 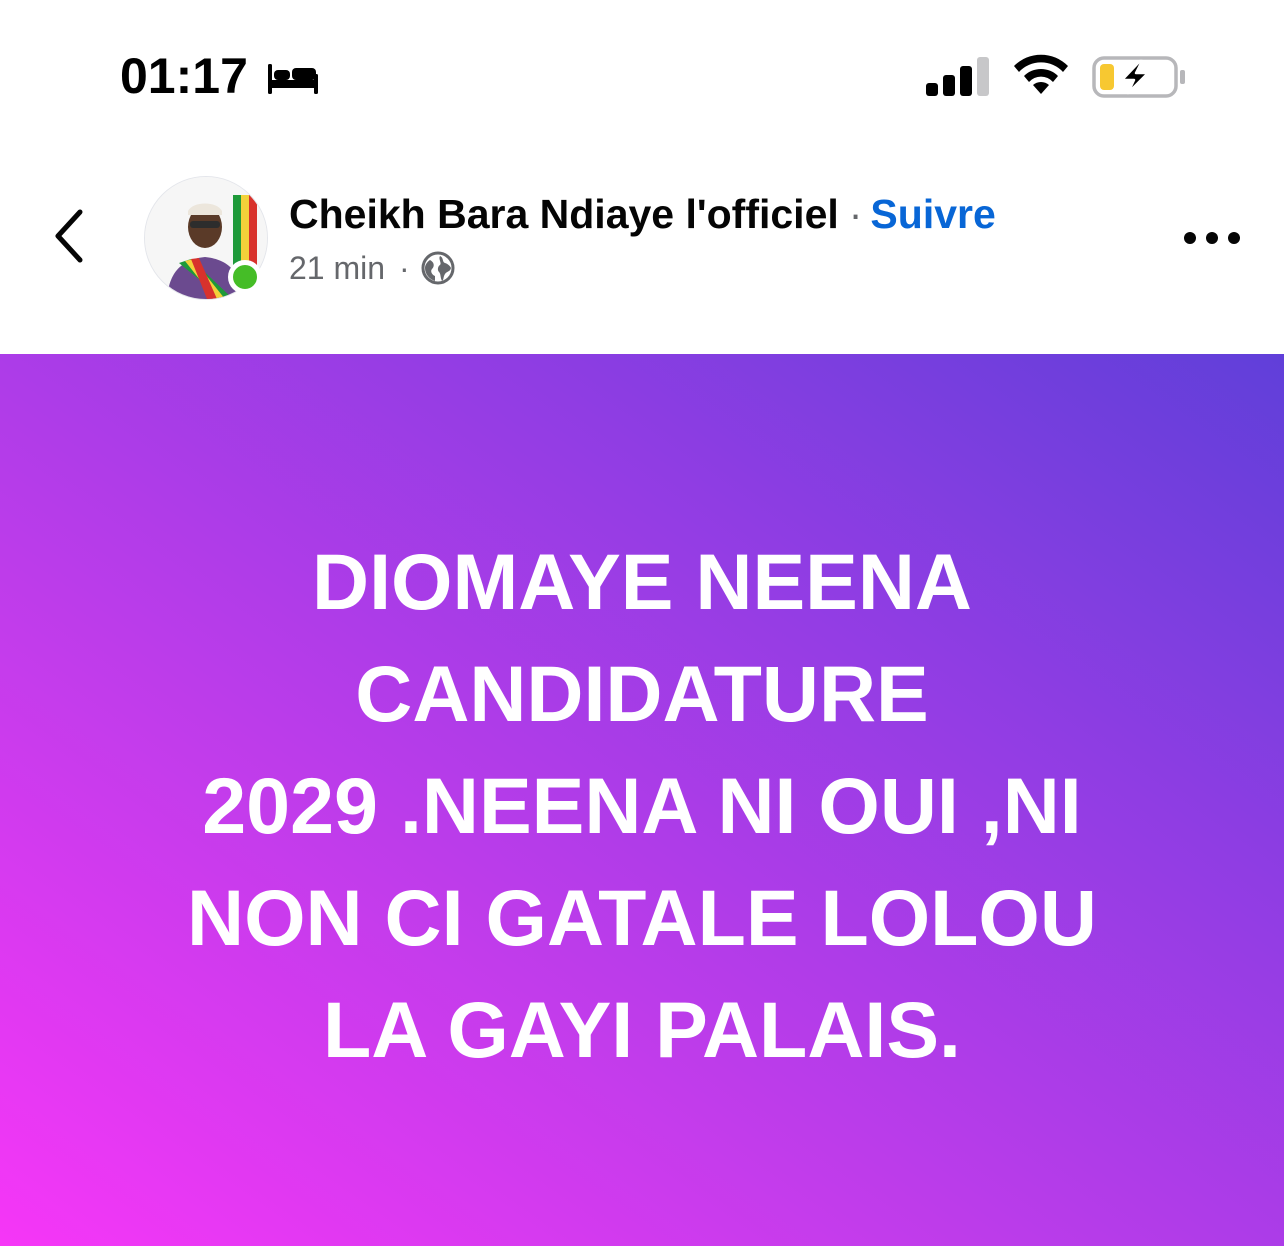 I want to click on cellular-signal-icon, so click(x=957, y=76).